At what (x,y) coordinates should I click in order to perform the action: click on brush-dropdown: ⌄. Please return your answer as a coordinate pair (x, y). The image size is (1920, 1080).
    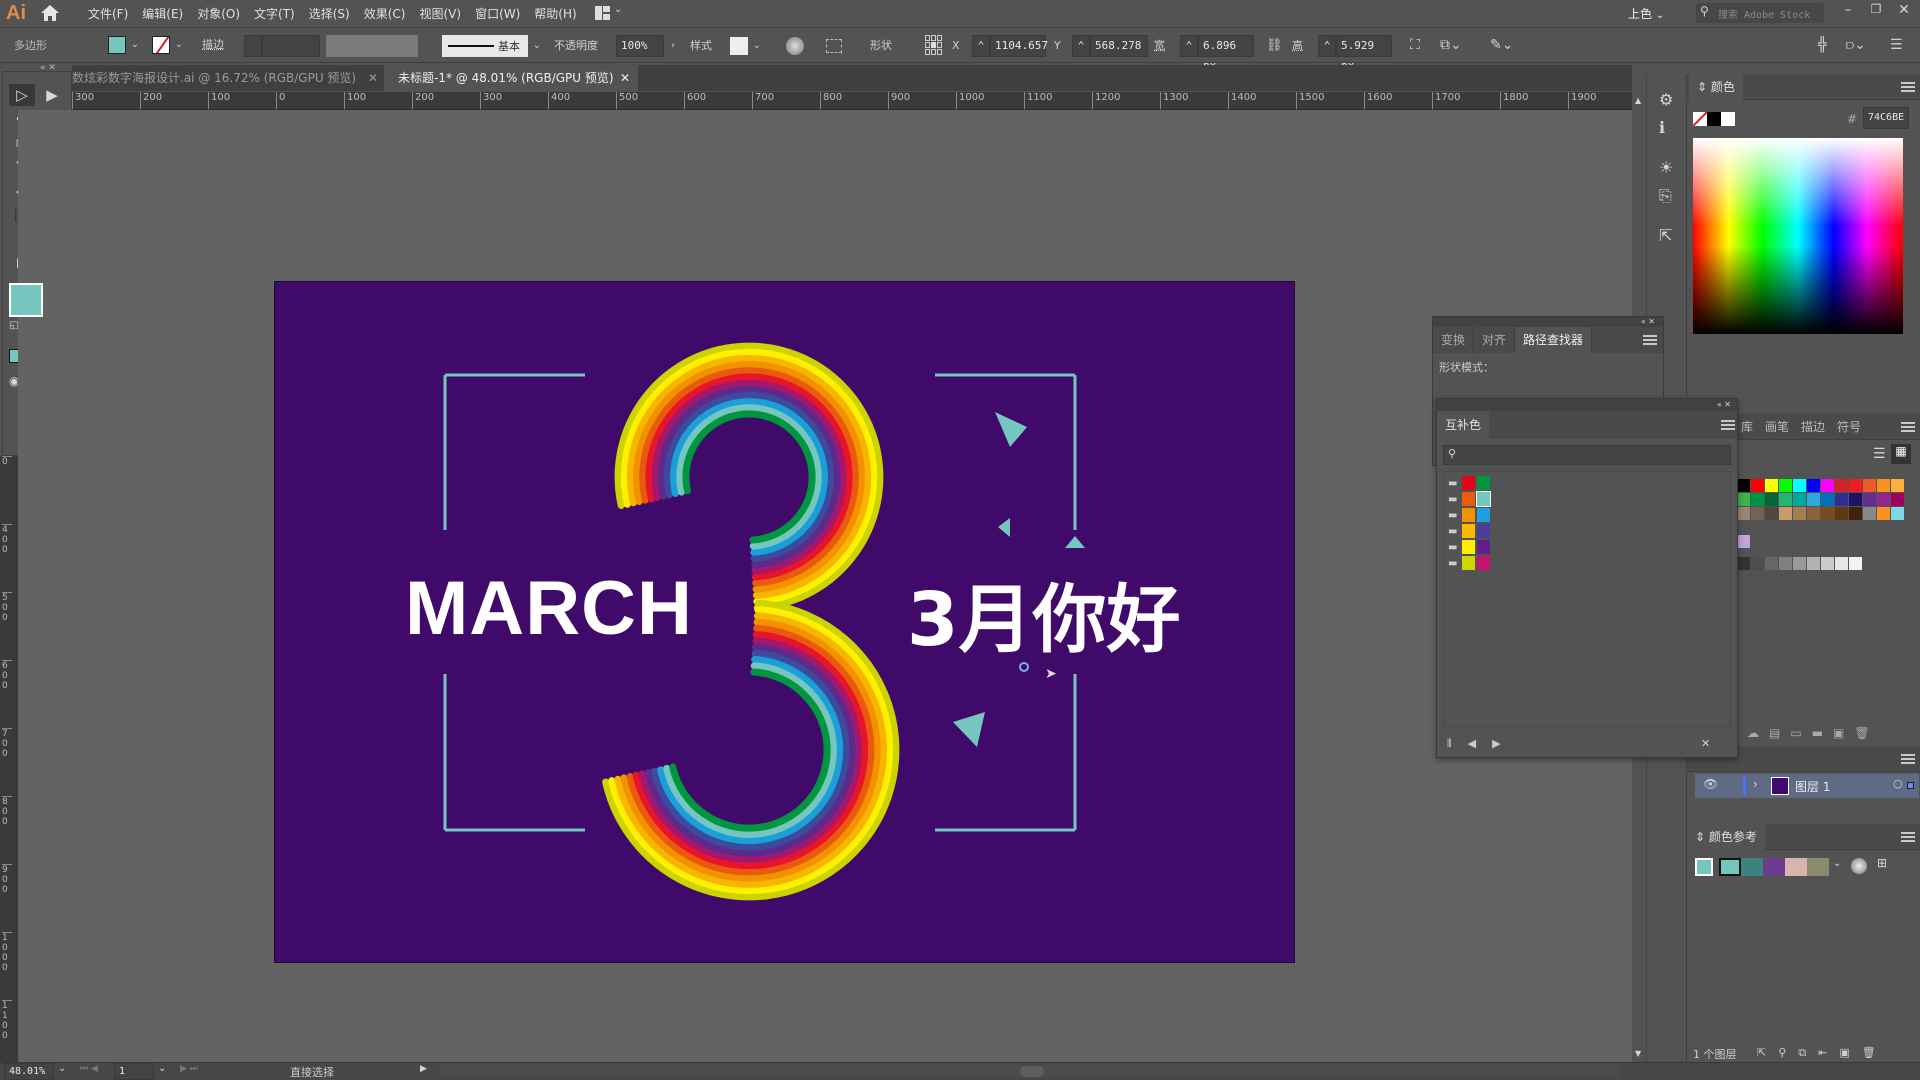
    Looking at the image, I should click on (537, 46).